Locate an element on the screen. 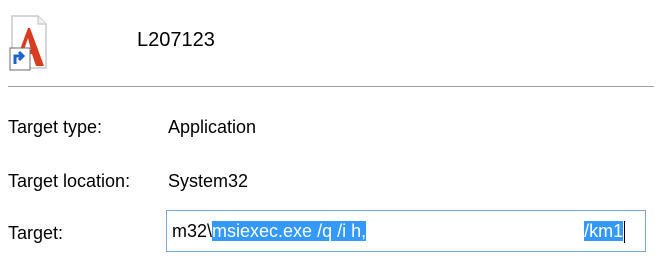  divider is located at coordinates (331, 86).